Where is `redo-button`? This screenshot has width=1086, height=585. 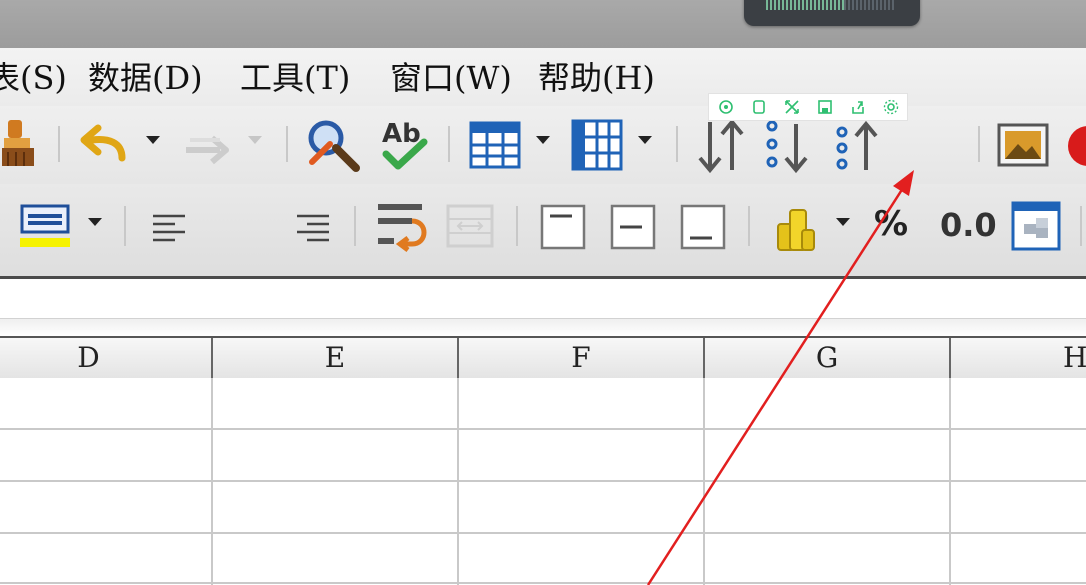 redo-button is located at coordinates (208, 144).